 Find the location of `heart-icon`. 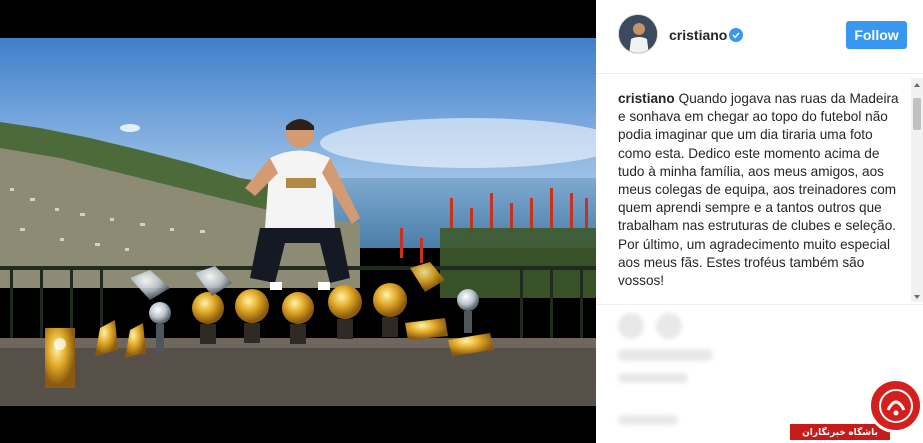

heart-icon is located at coordinates (631, 326).